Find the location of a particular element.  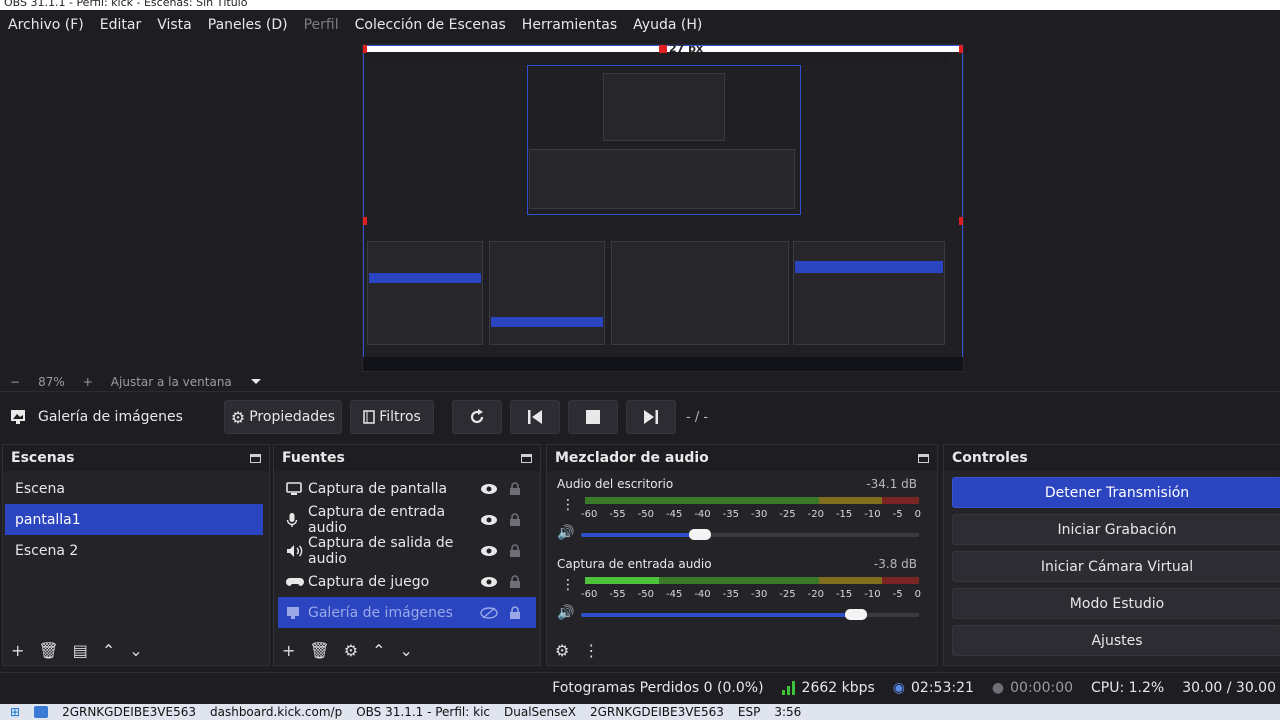

image-gallery-icon is located at coordinates (297, 613).